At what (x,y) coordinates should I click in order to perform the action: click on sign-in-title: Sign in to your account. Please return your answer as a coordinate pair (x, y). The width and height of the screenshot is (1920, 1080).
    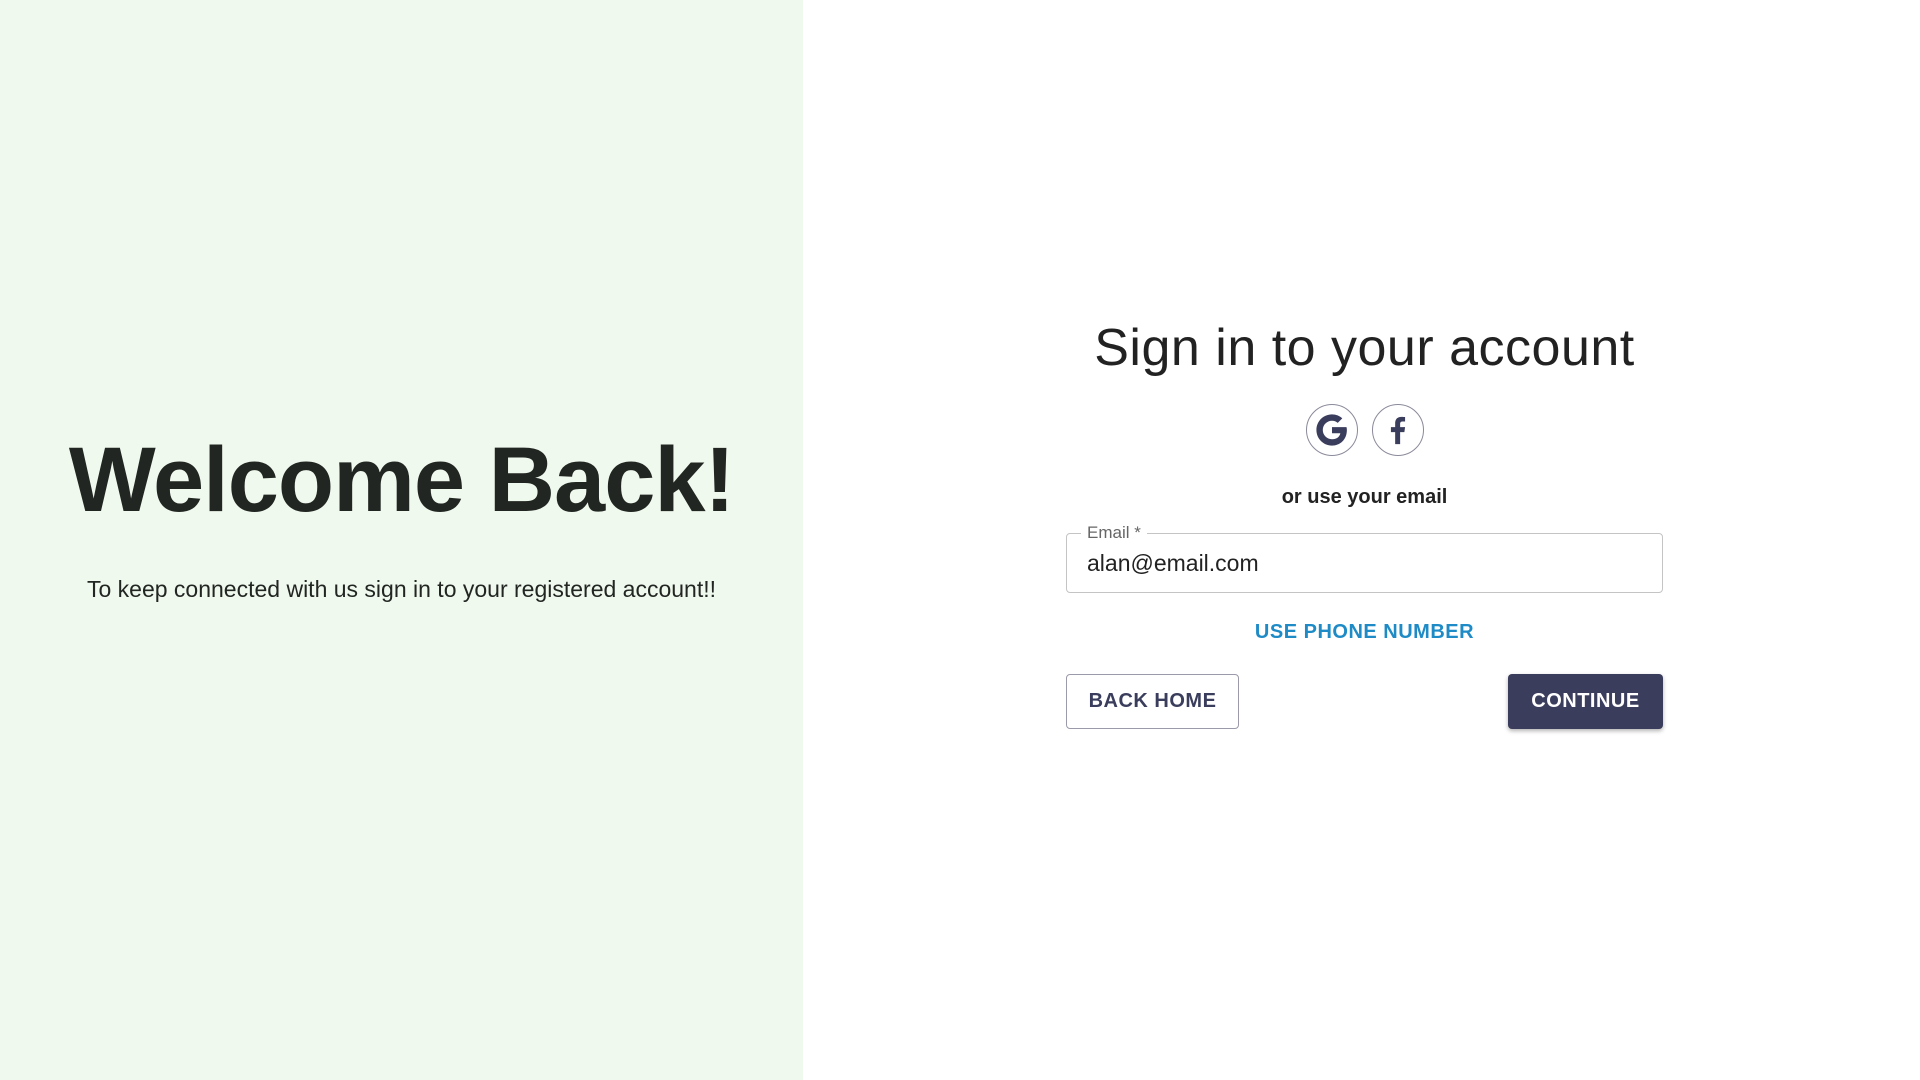
    Looking at the image, I should click on (1364, 348).